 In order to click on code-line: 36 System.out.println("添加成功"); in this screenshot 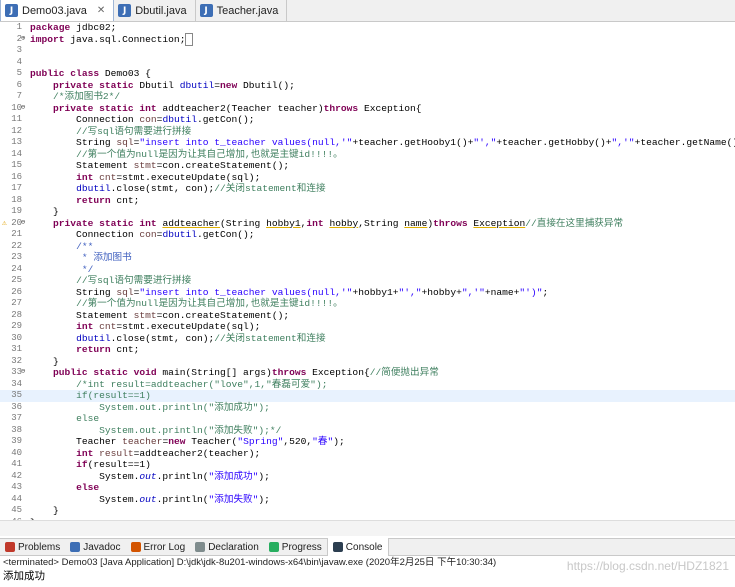, I will do `click(367, 408)`.